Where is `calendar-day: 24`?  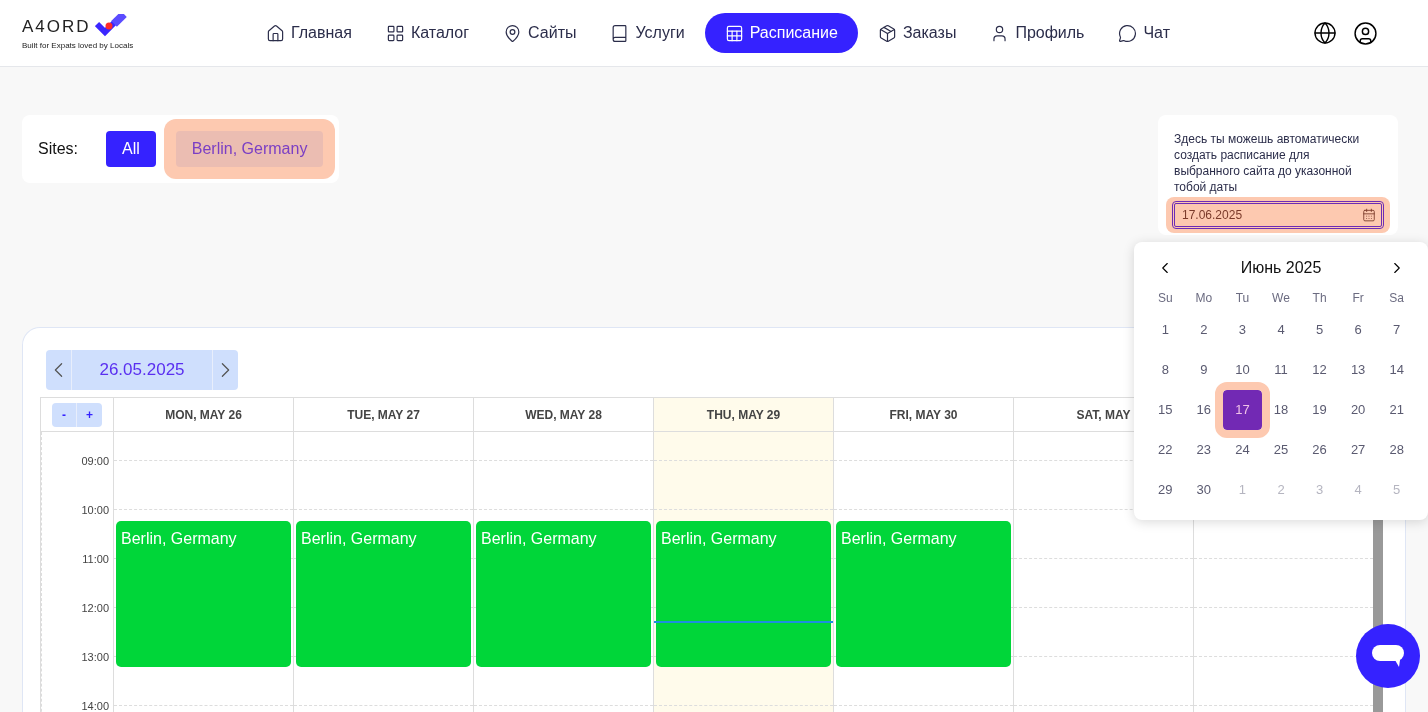
calendar-day: 24 is located at coordinates (1242, 450).